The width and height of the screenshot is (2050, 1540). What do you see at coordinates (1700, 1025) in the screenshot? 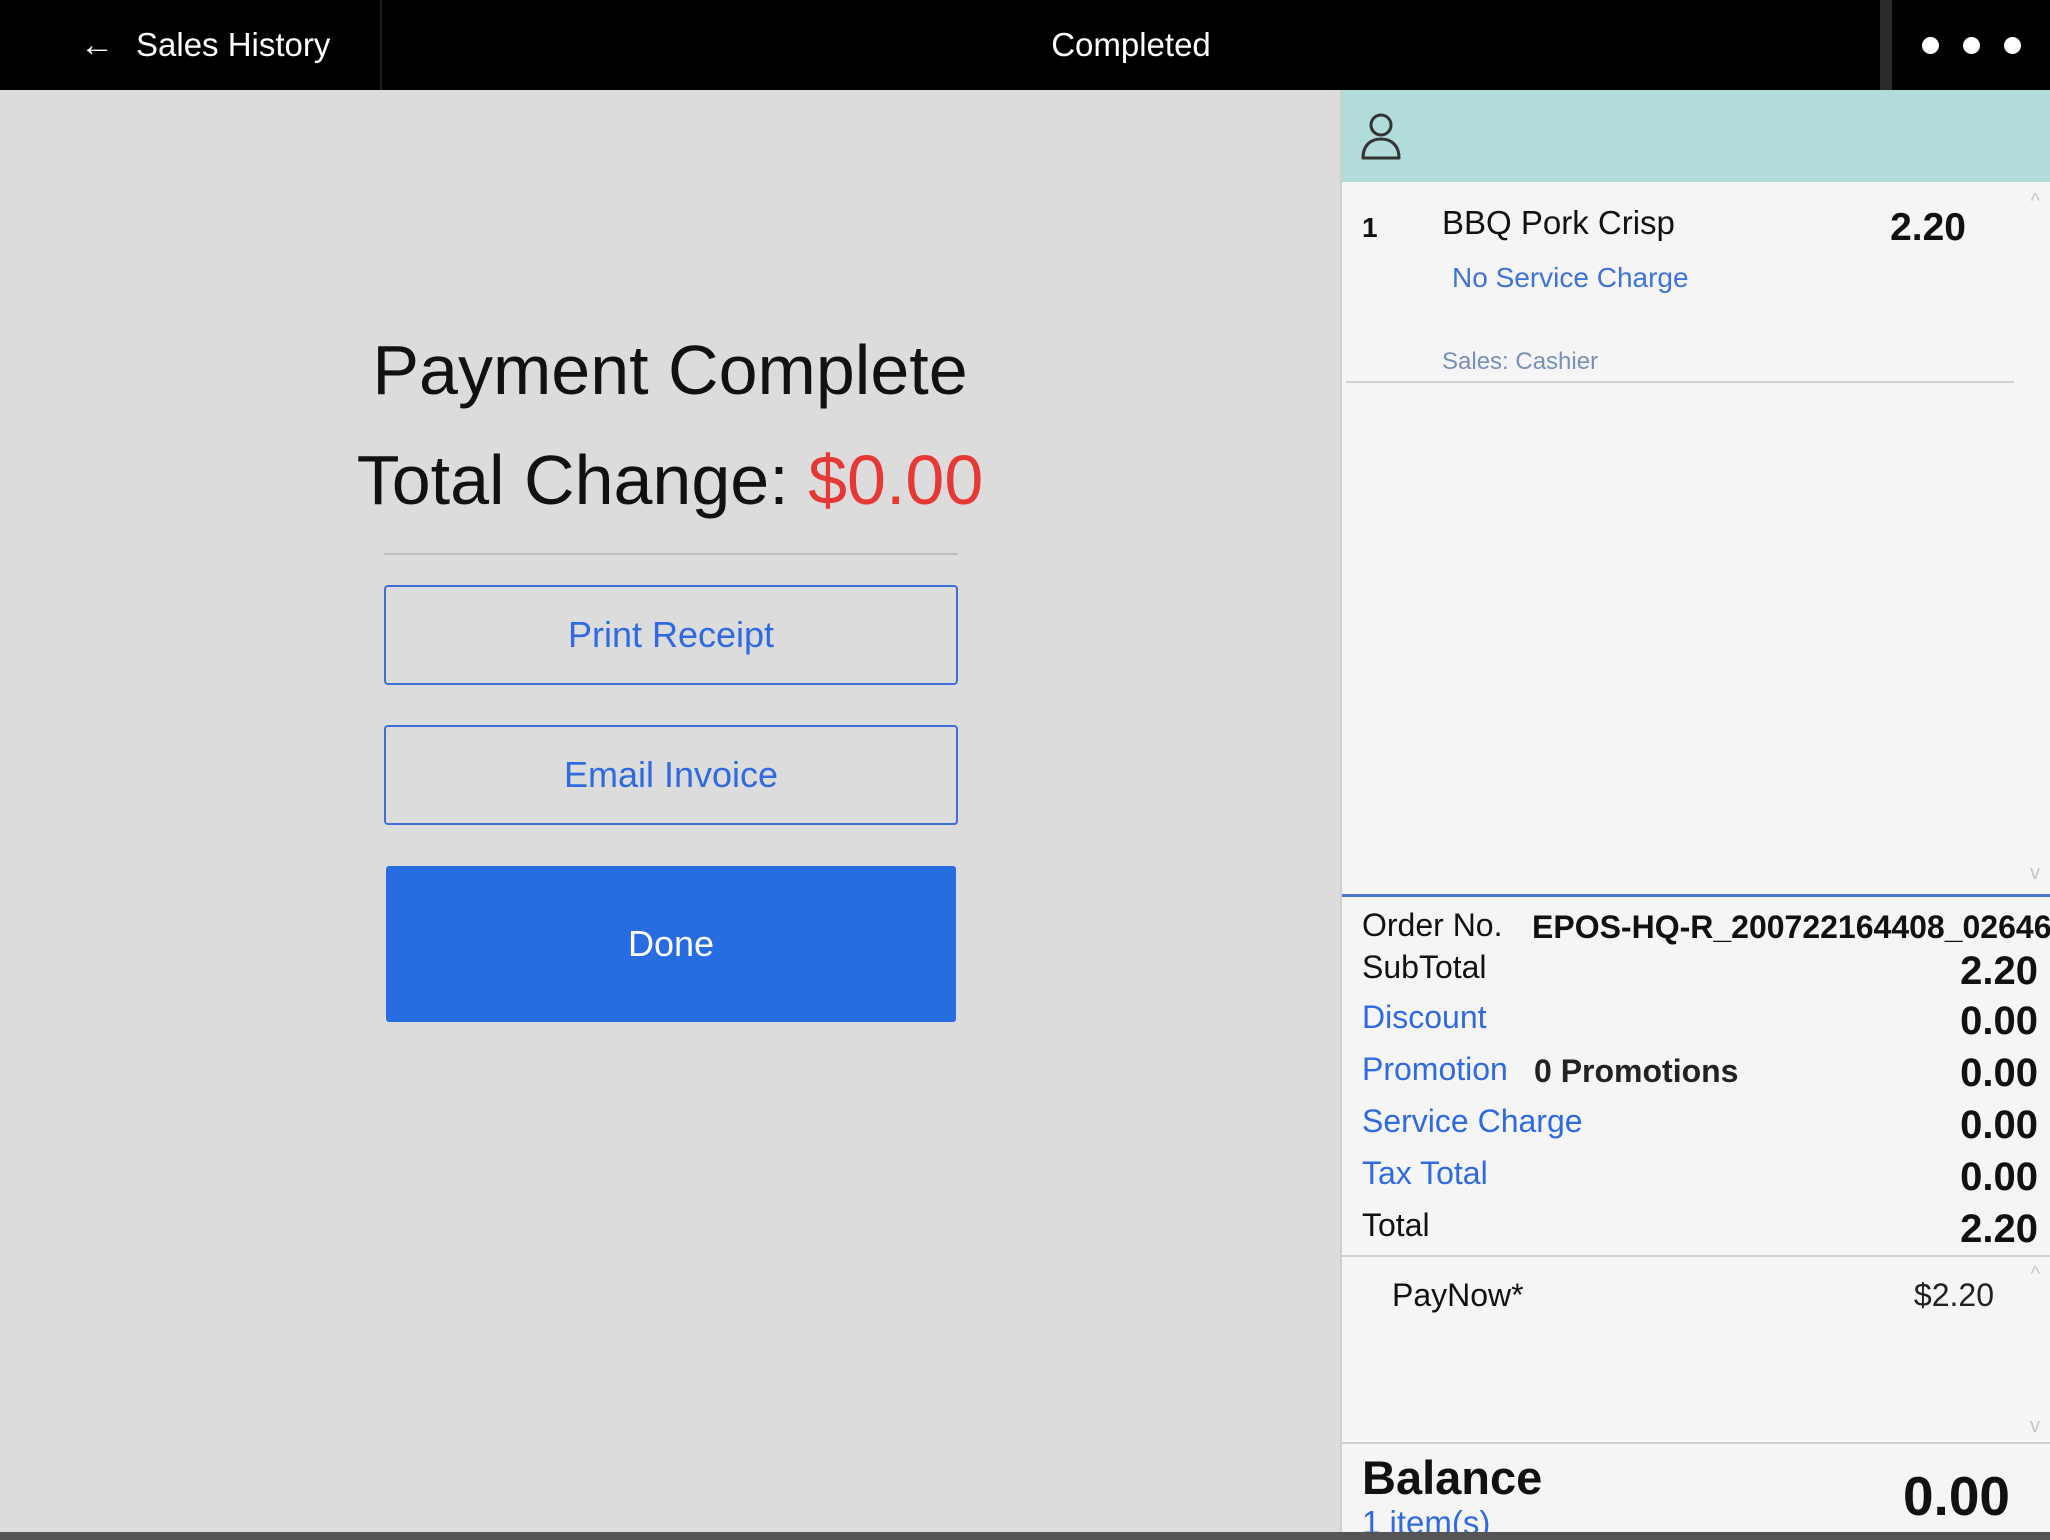
I see `discount-row: Discount 0.00` at bounding box center [1700, 1025].